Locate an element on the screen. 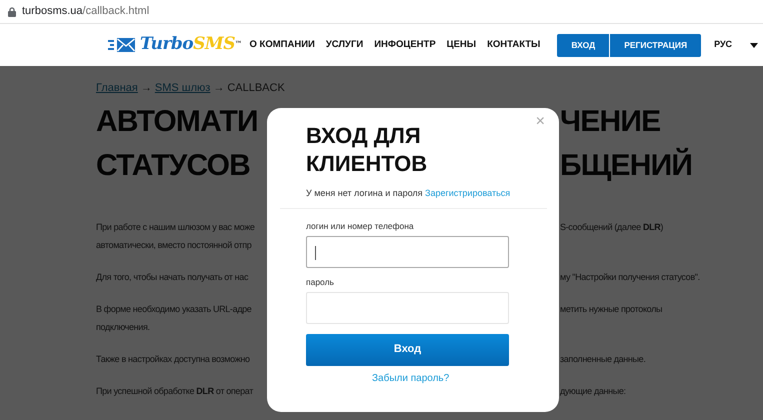  no-account-text: У меня нет логина и пароля is located at coordinates (365, 193).